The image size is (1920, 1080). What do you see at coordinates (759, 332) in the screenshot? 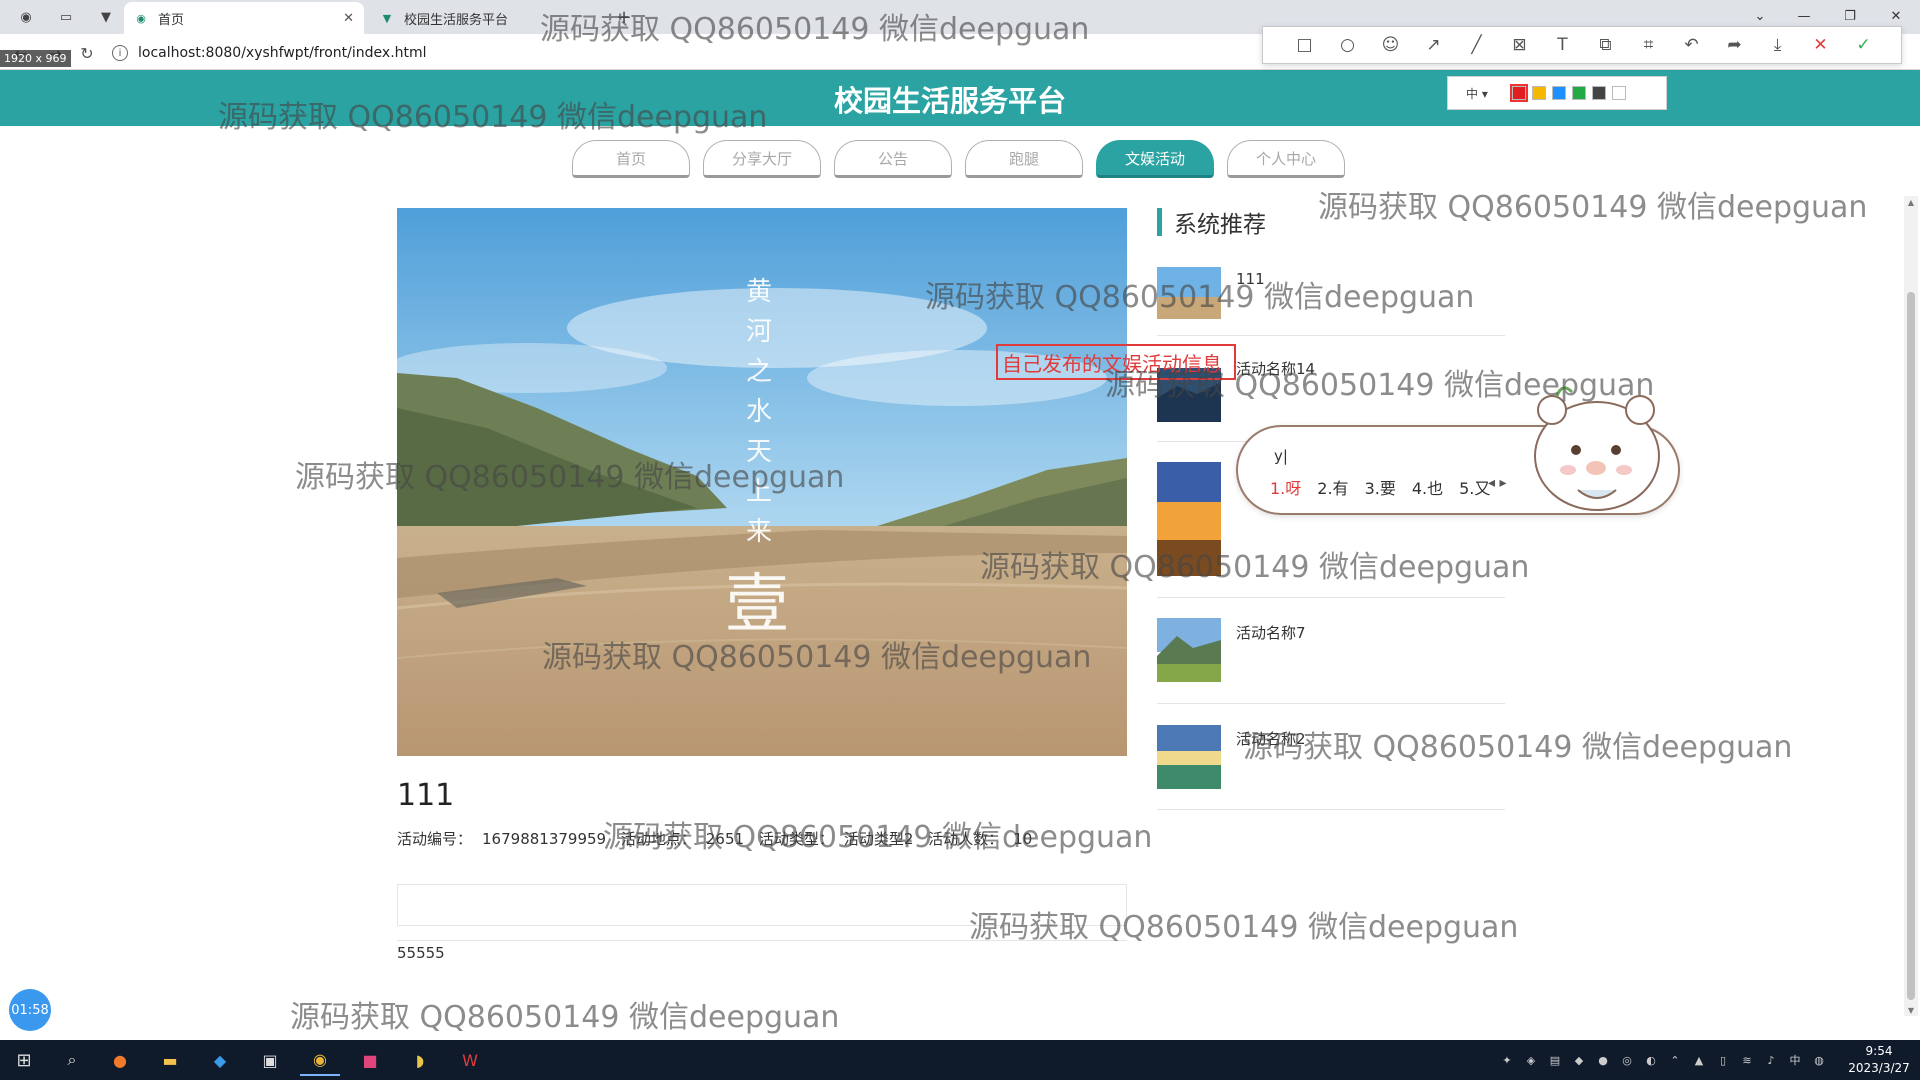
I see `poem-char: 河` at bounding box center [759, 332].